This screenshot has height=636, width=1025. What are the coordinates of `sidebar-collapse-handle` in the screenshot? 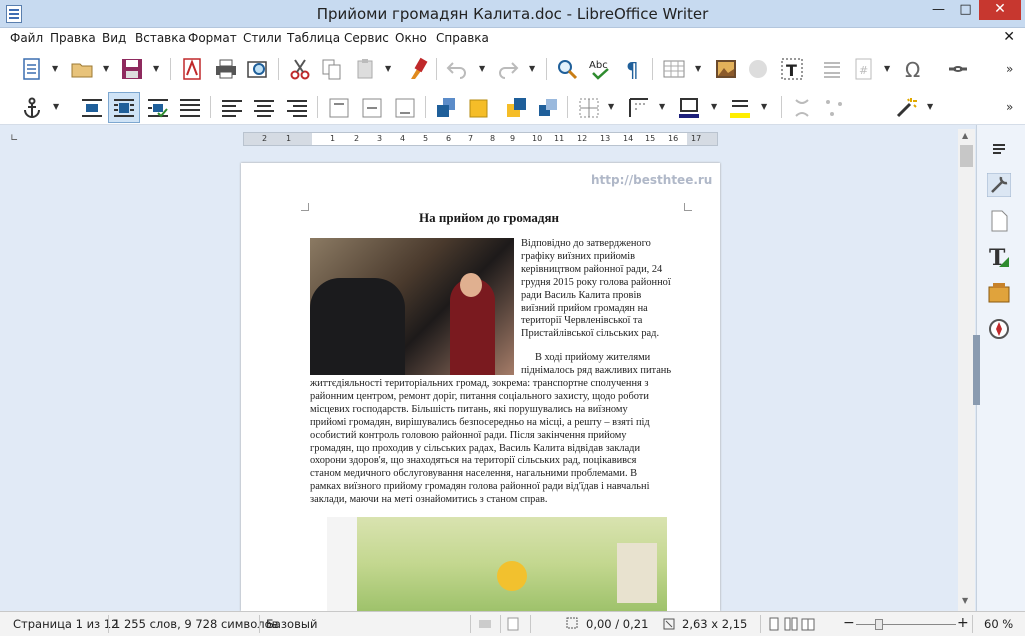 It's located at (976, 370).